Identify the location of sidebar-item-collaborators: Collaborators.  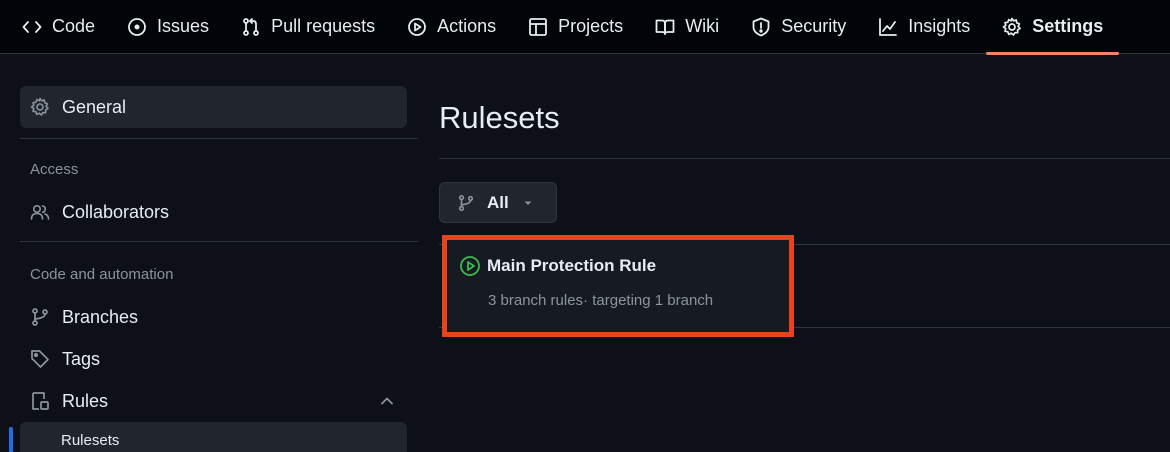
(213, 212).